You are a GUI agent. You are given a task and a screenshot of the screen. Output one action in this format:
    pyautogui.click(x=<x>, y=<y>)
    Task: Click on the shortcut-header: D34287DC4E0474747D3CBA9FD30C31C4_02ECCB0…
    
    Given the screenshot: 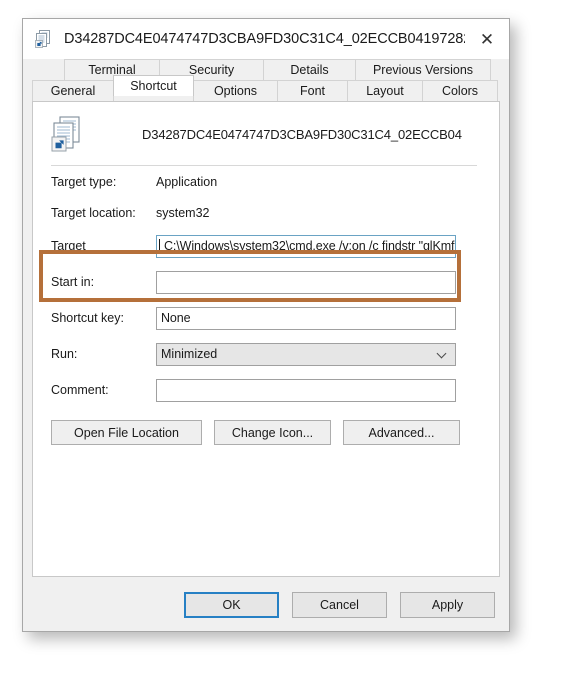 What is the action you would take?
    pyautogui.click(x=266, y=128)
    